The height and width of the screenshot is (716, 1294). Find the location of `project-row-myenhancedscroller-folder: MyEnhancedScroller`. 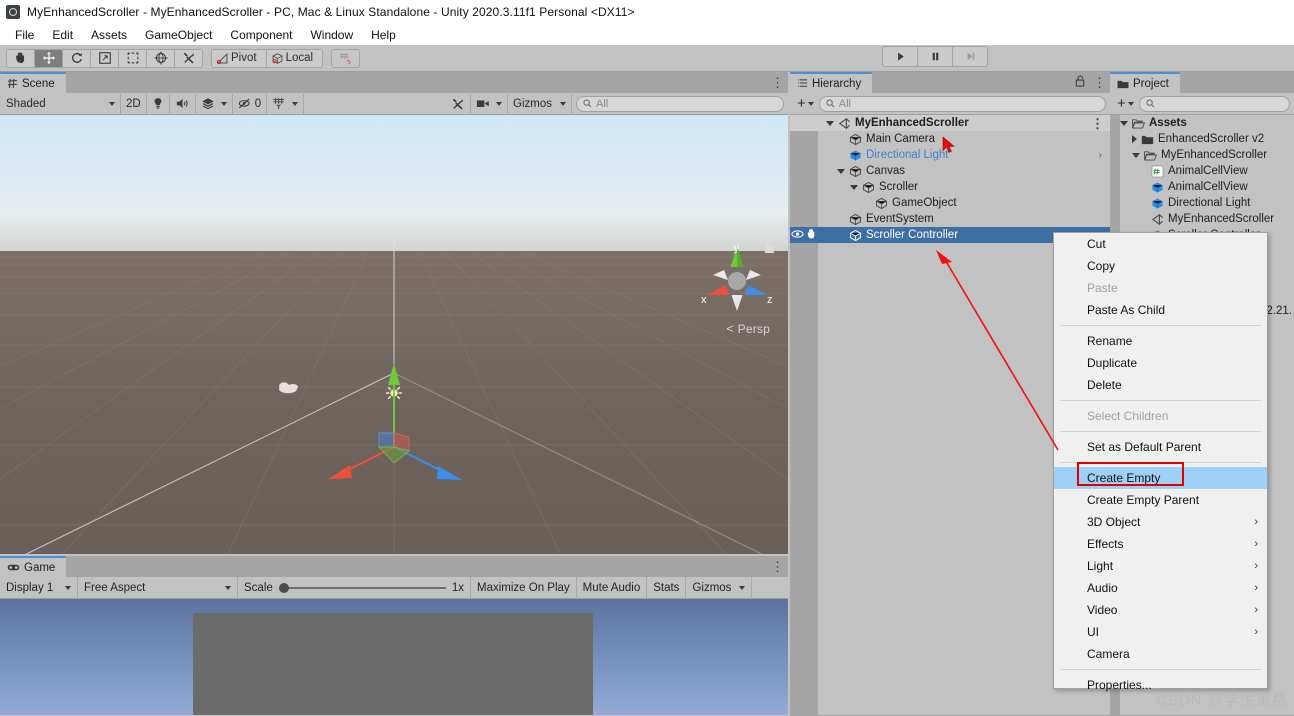

project-row-myenhancedscroller-folder: MyEnhancedScroller is located at coordinates (1202, 155).